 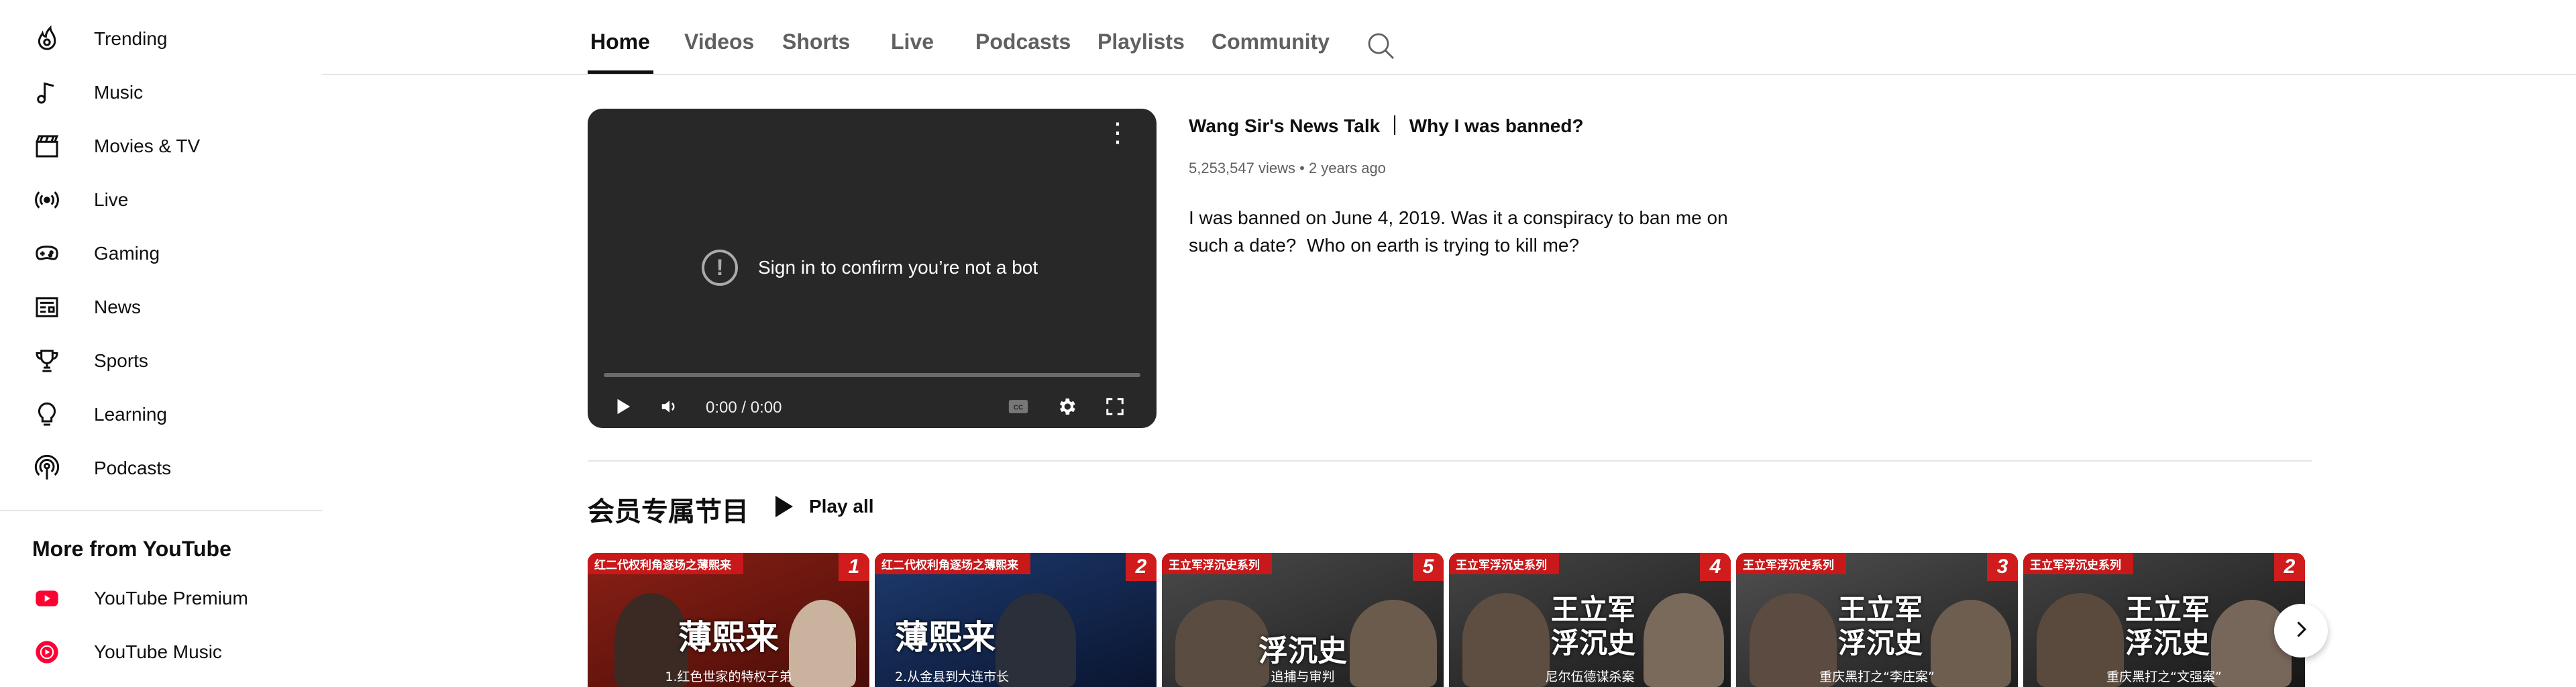 What do you see at coordinates (898, 267) in the screenshot?
I see `bot-check-text: Sign in to confirm you’re not a bot` at bounding box center [898, 267].